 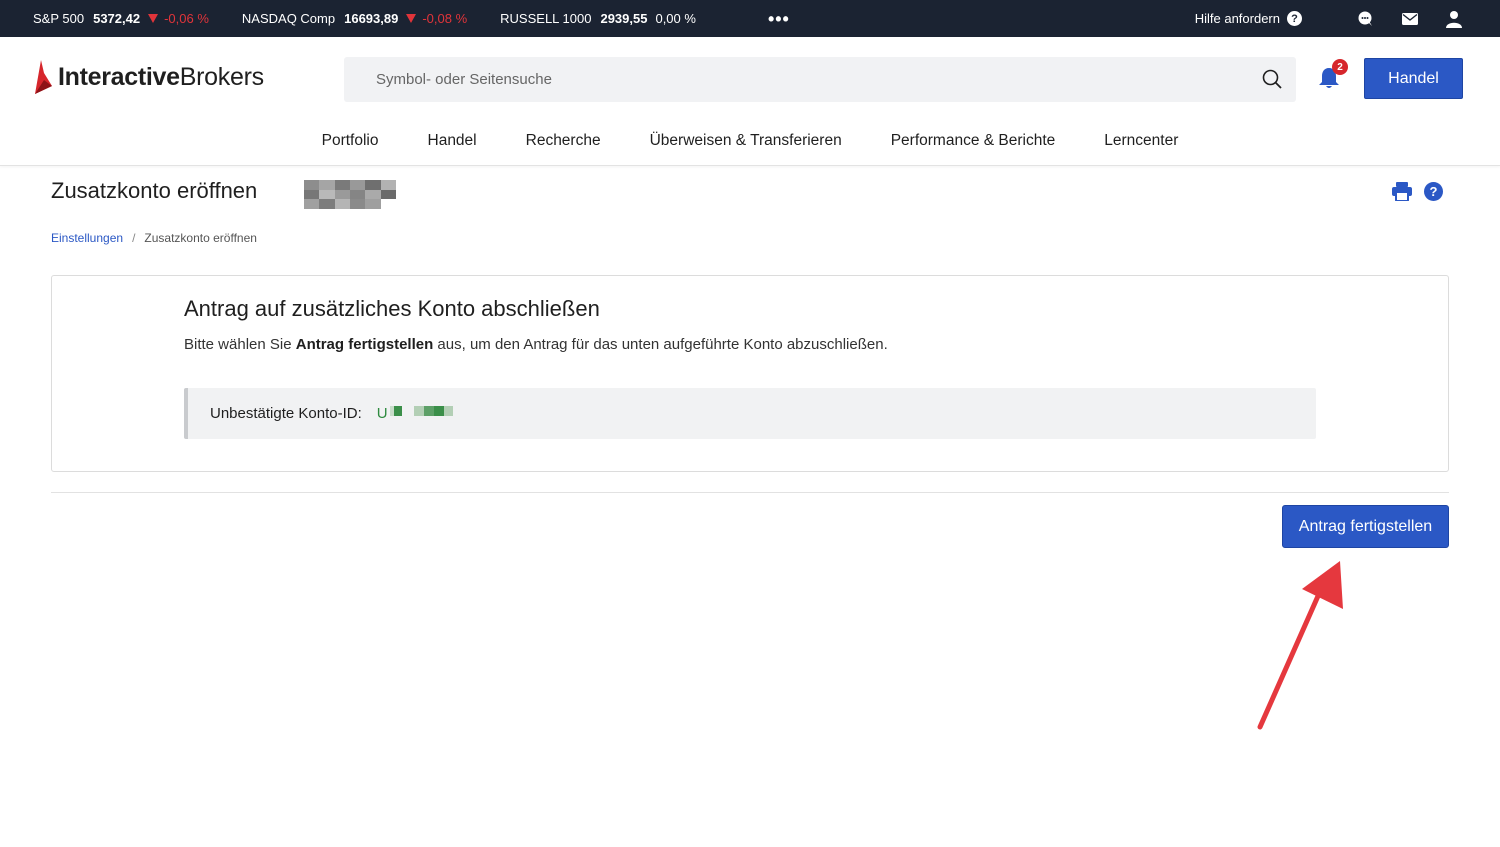 I want to click on nav-research: Recherche, so click(x=563, y=141).